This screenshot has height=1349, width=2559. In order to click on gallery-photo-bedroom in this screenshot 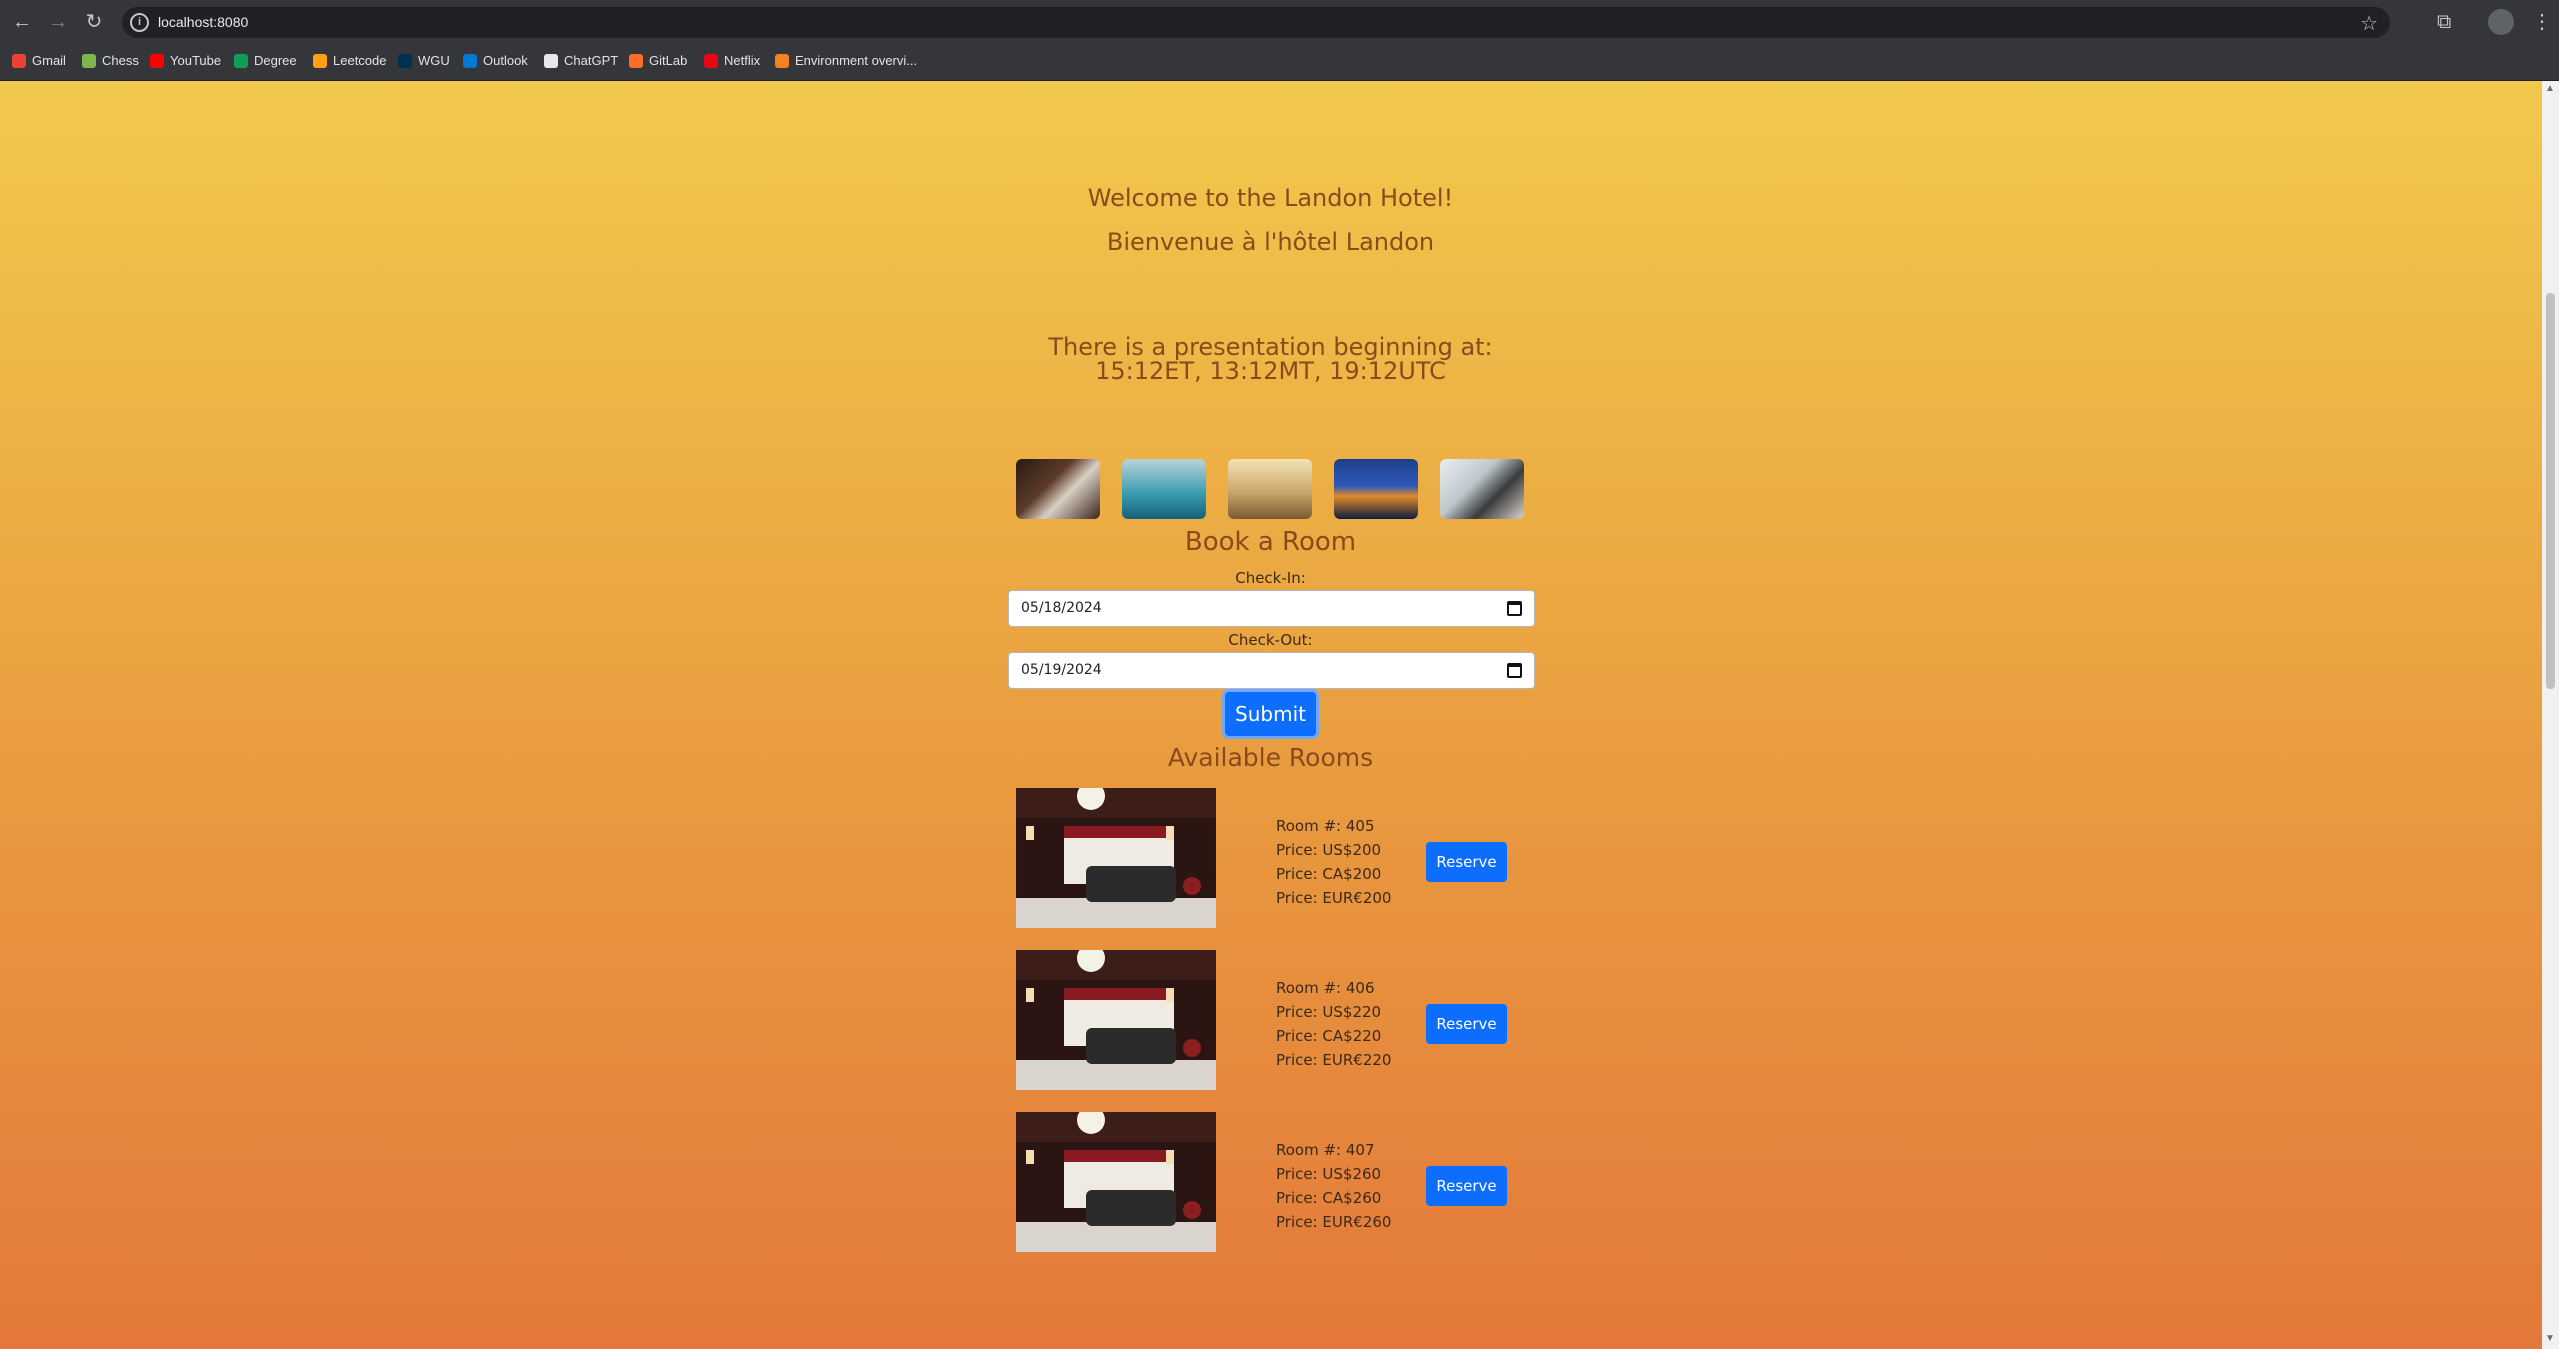, I will do `click(1058, 489)`.